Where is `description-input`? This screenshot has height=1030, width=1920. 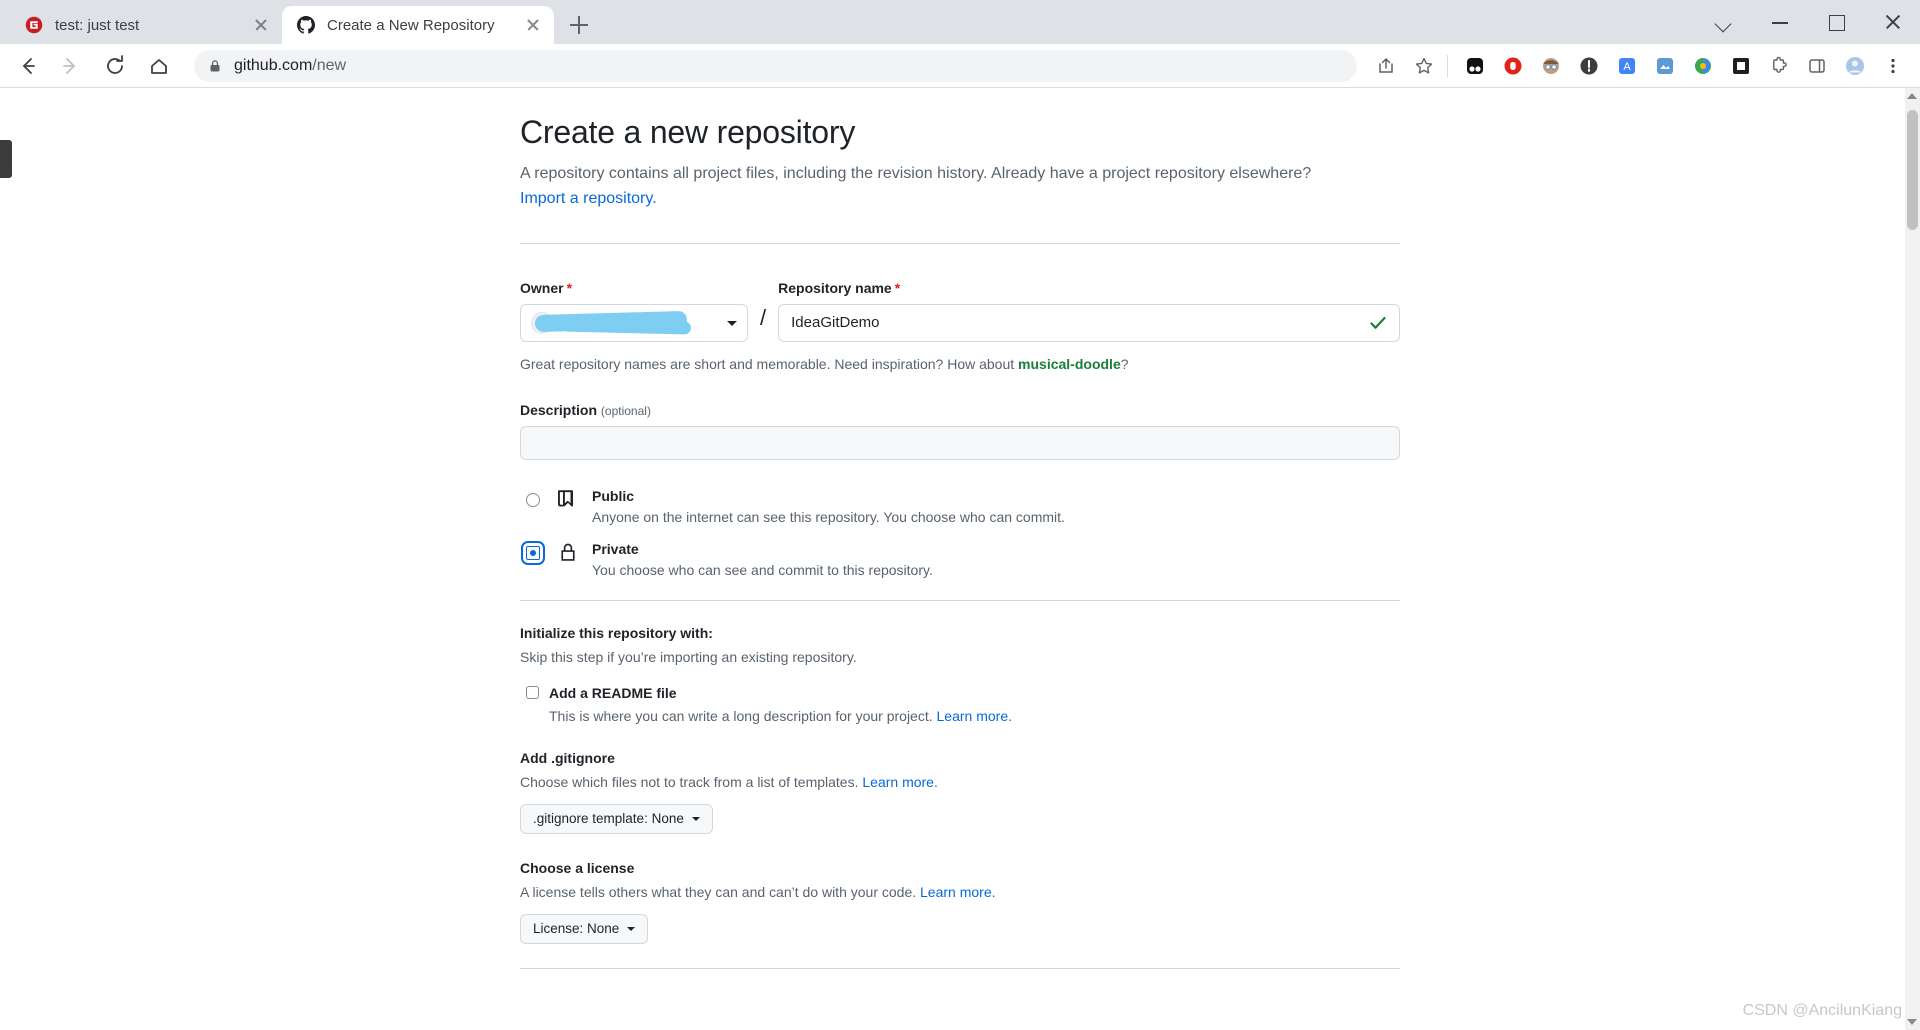
description-input is located at coordinates (960, 442).